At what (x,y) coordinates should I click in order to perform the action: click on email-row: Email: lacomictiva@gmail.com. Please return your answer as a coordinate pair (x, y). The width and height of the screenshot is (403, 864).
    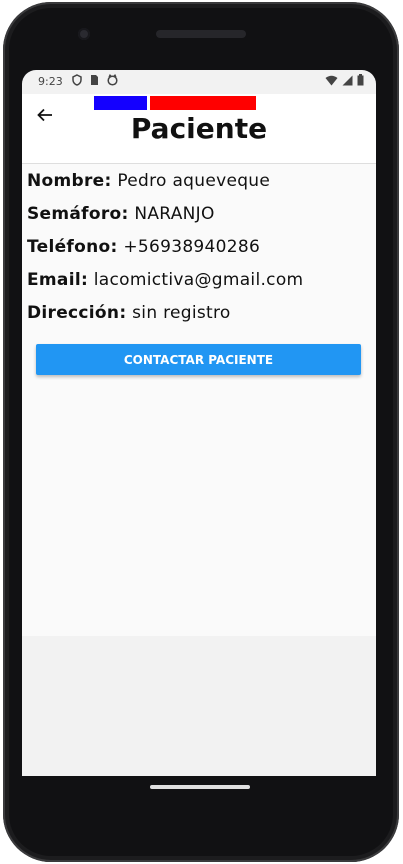
    Looking at the image, I should click on (165, 280).